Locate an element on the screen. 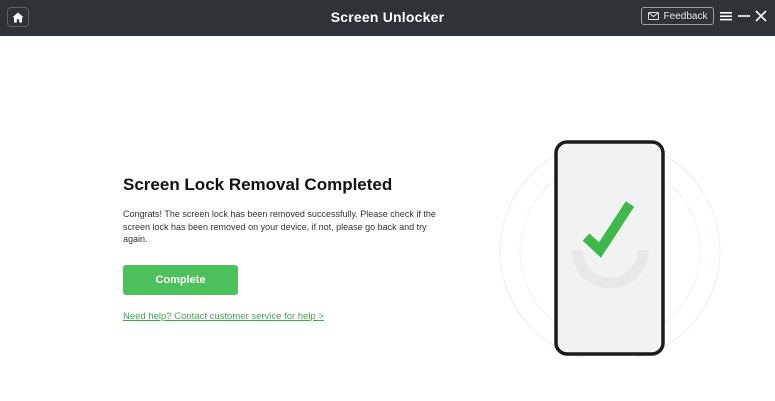  close-button is located at coordinates (761, 16).